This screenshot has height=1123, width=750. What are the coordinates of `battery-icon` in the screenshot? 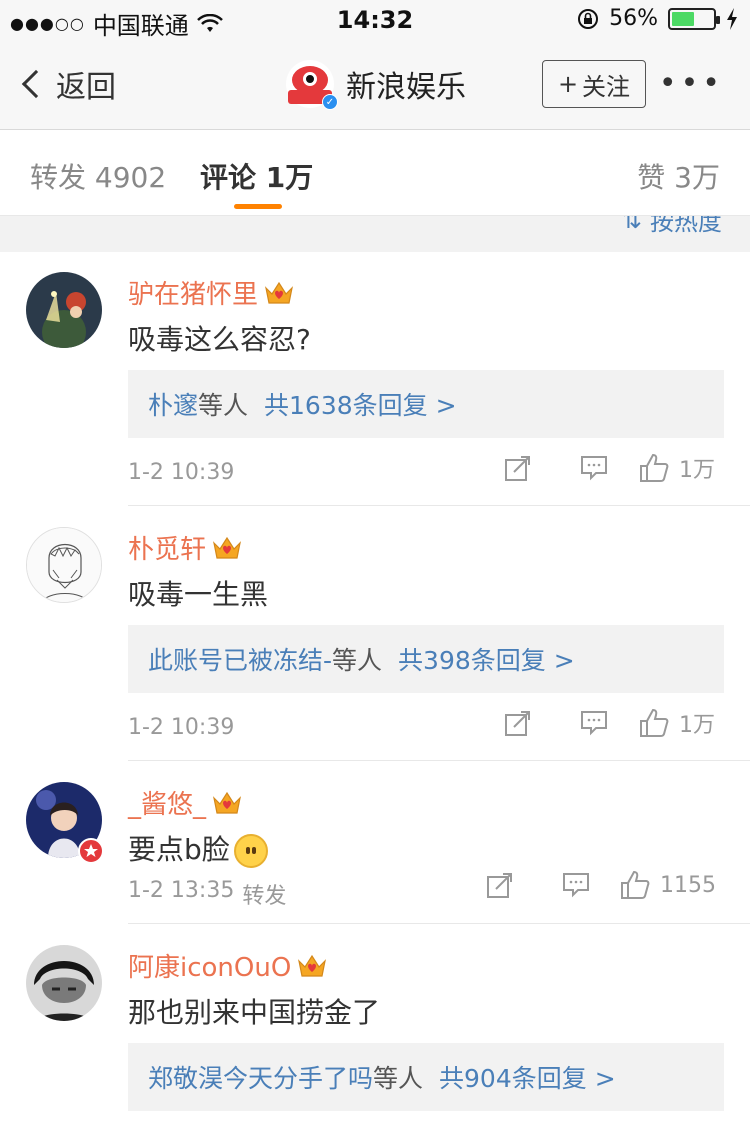 It's located at (694, 18).